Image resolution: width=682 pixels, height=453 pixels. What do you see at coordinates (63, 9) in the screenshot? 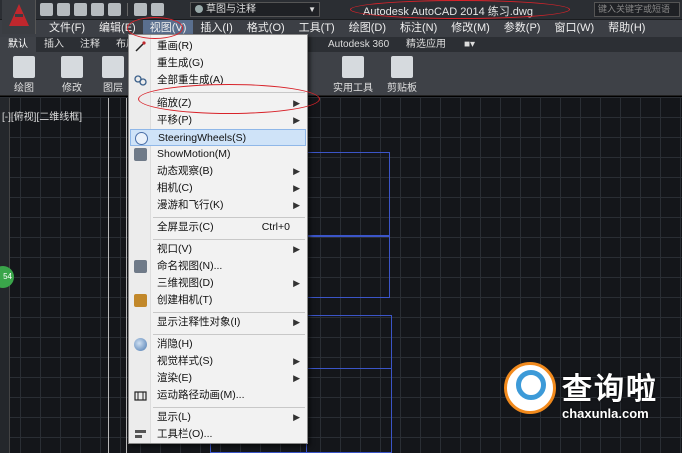
I see `open-icon` at bounding box center [63, 9].